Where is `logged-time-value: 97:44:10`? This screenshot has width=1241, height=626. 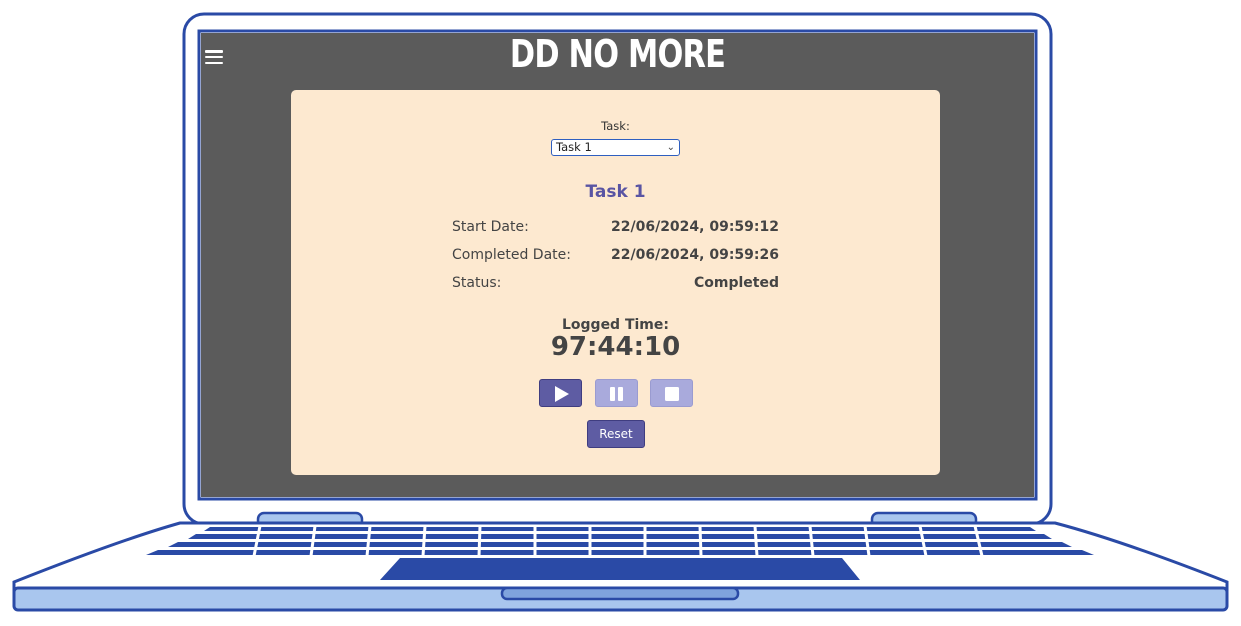
logged-time-value: 97:44:10 is located at coordinates (615, 347).